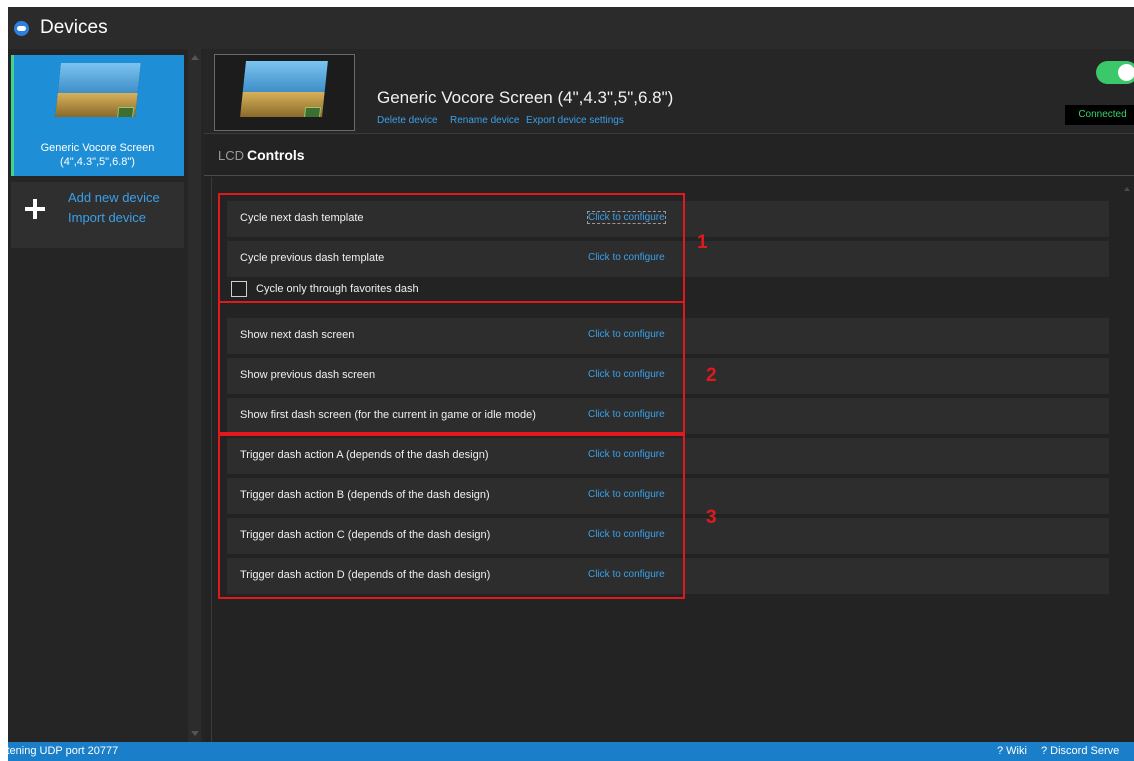 The height and width of the screenshot is (761, 1134). I want to click on sidebar-device-card: Generic Vocore Screen (4",4.3",5",6.8"), so click(97, 115).